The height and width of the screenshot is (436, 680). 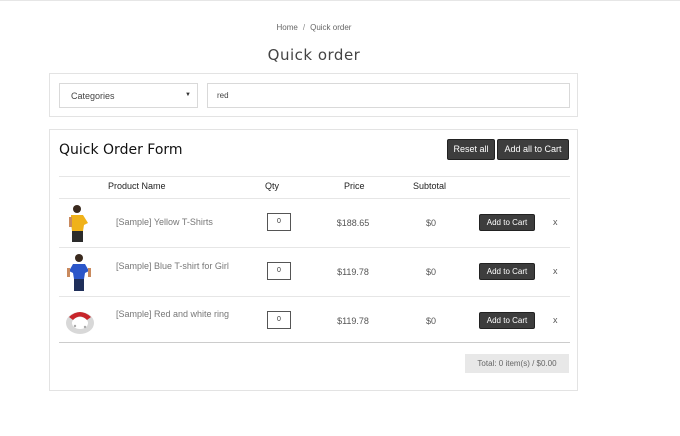 What do you see at coordinates (314, 55) in the screenshot?
I see `page-title: Quick order` at bounding box center [314, 55].